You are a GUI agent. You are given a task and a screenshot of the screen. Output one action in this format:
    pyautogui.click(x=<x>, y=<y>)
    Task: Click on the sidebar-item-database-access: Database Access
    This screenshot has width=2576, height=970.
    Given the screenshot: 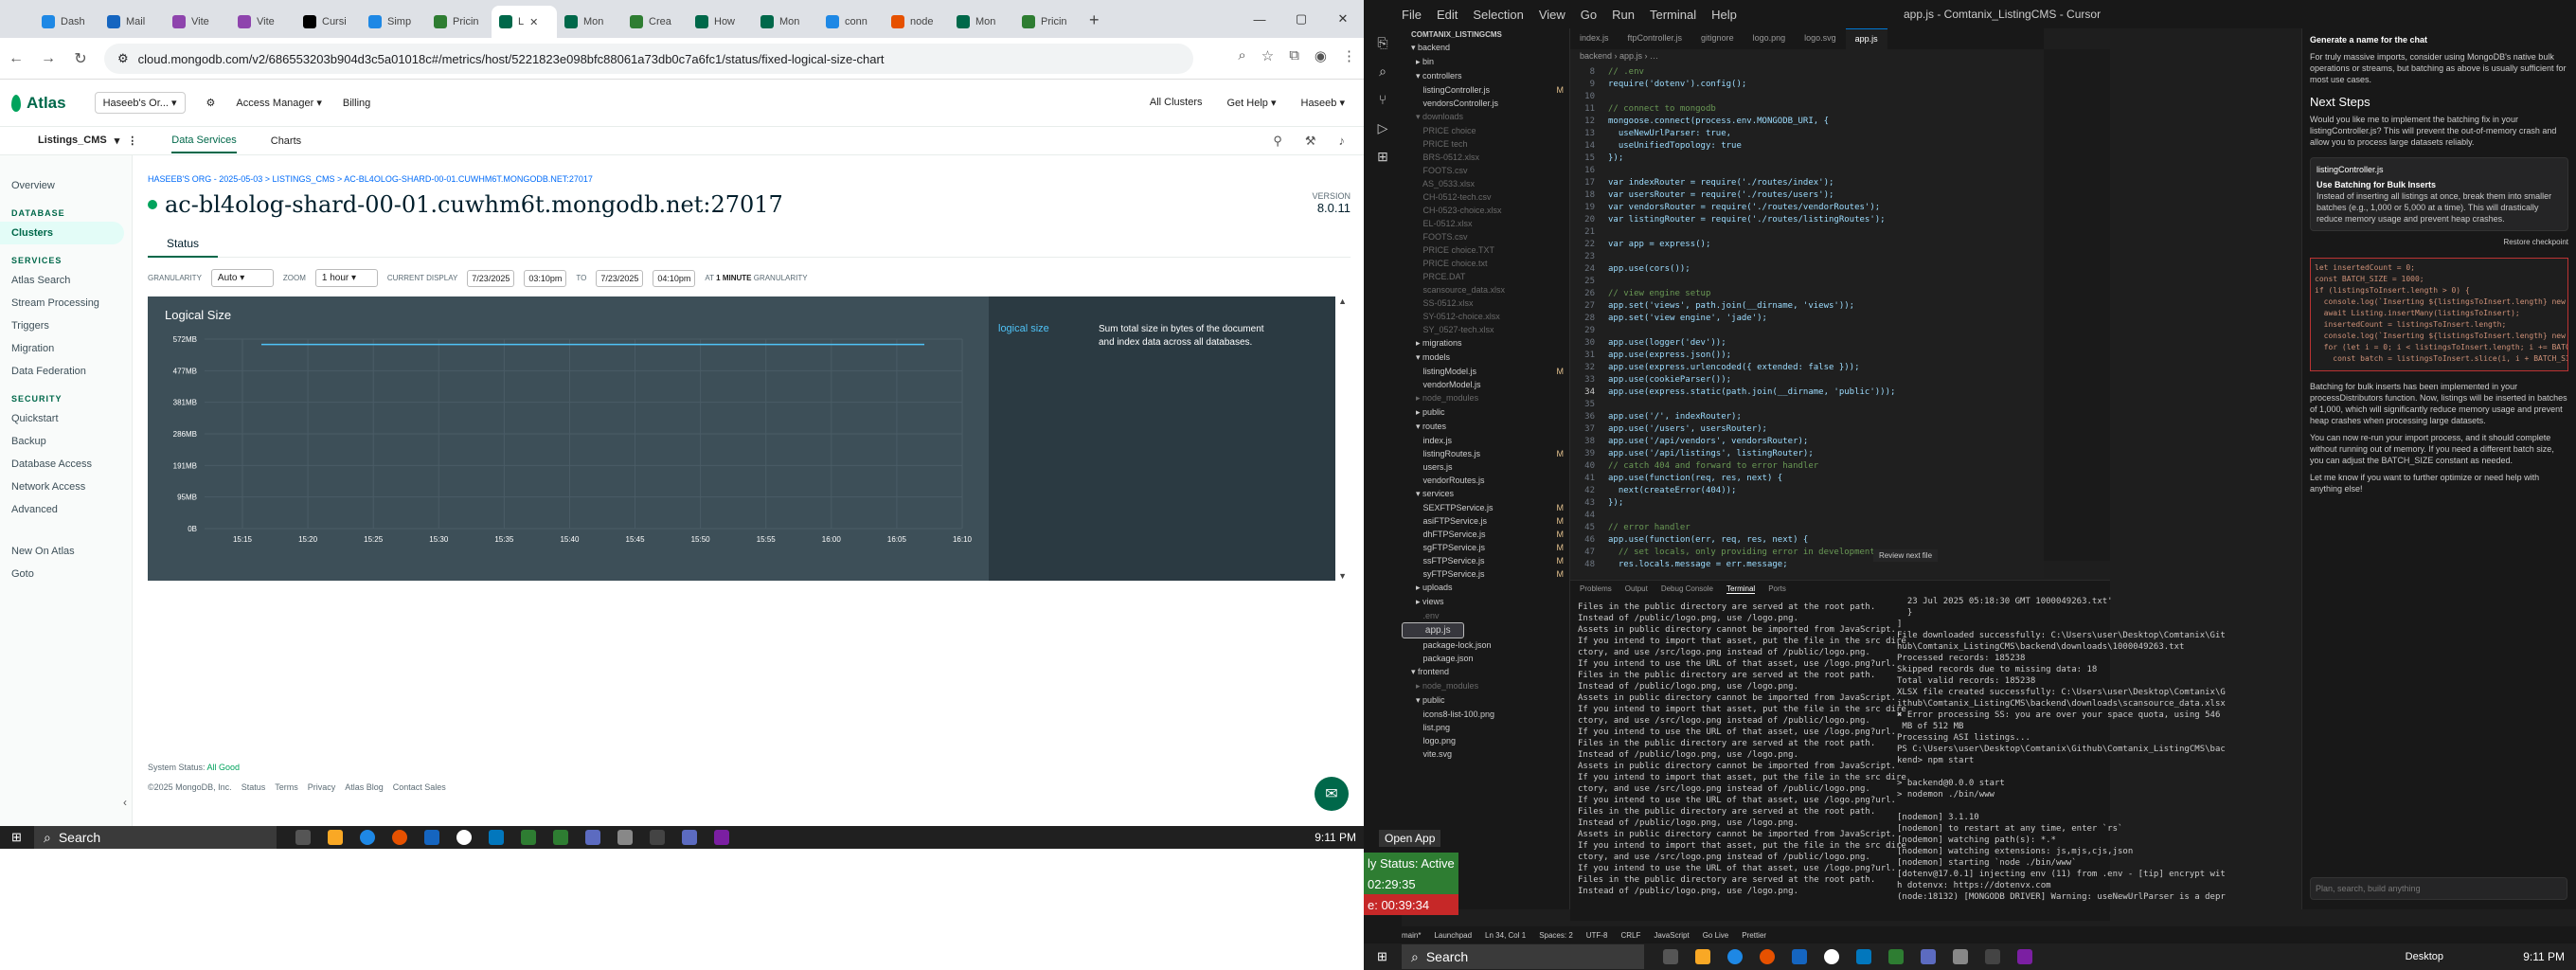 What is the action you would take?
    pyautogui.click(x=66, y=464)
    